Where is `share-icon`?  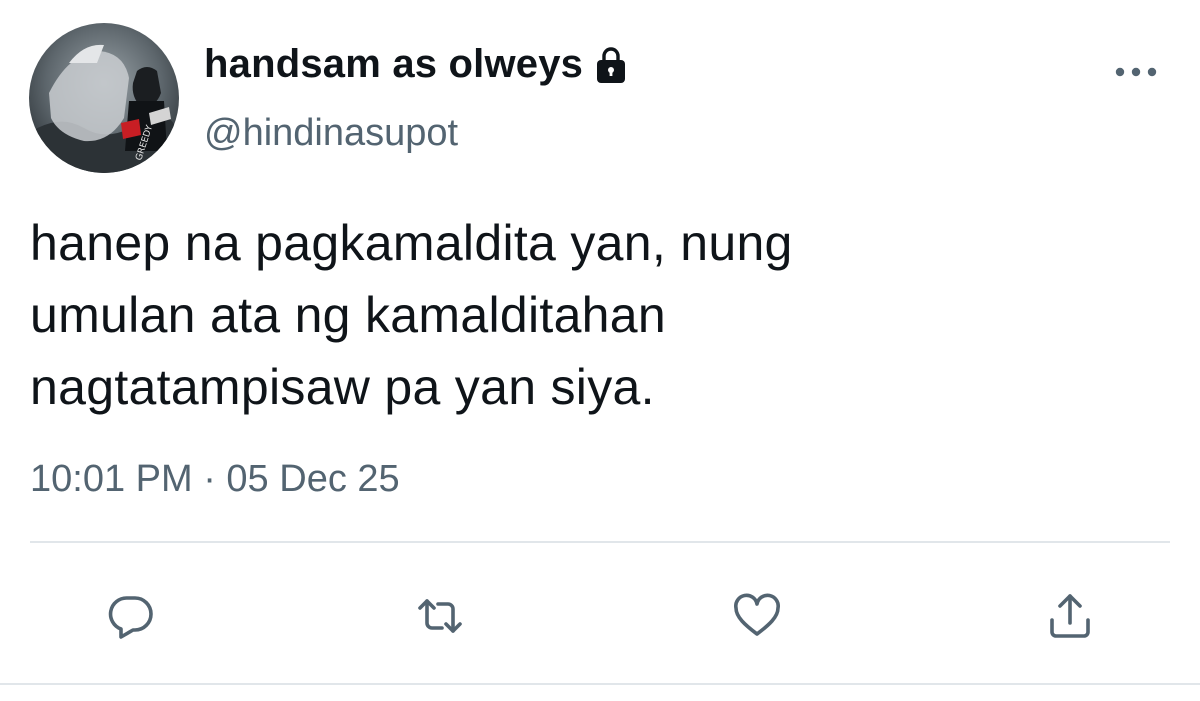 share-icon is located at coordinates (1070, 616).